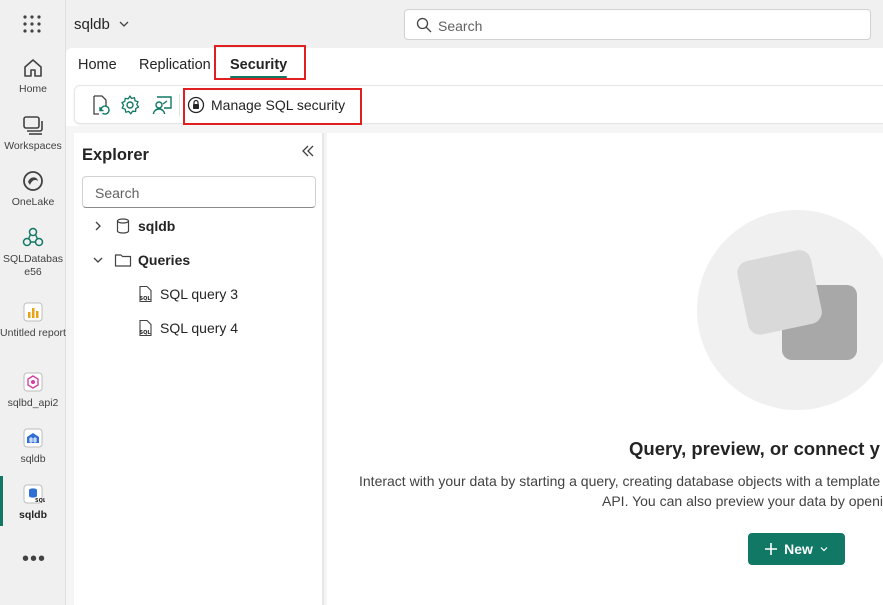  Describe the element at coordinates (637, 24) in the screenshot. I see `global-search-input: Search` at that location.